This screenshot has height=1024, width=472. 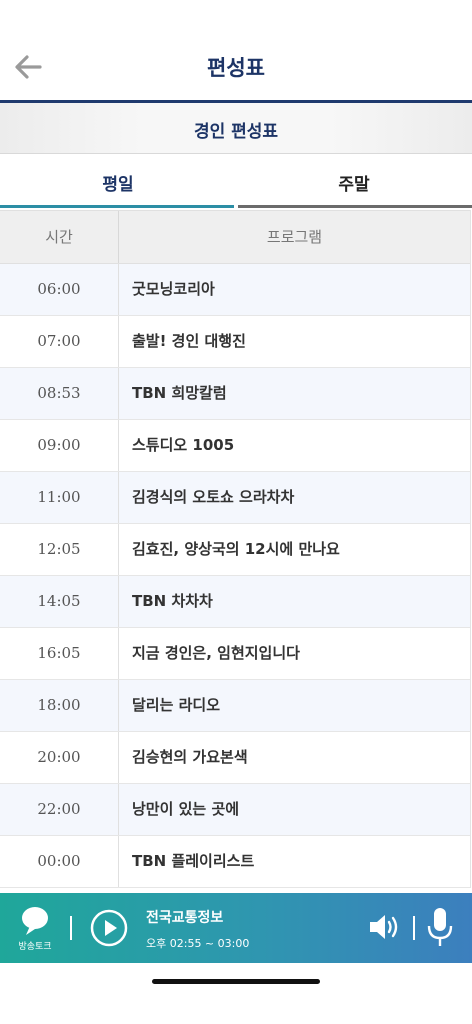 What do you see at coordinates (236, 993) in the screenshot?
I see `home-indicator-area` at bounding box center [236, 993].